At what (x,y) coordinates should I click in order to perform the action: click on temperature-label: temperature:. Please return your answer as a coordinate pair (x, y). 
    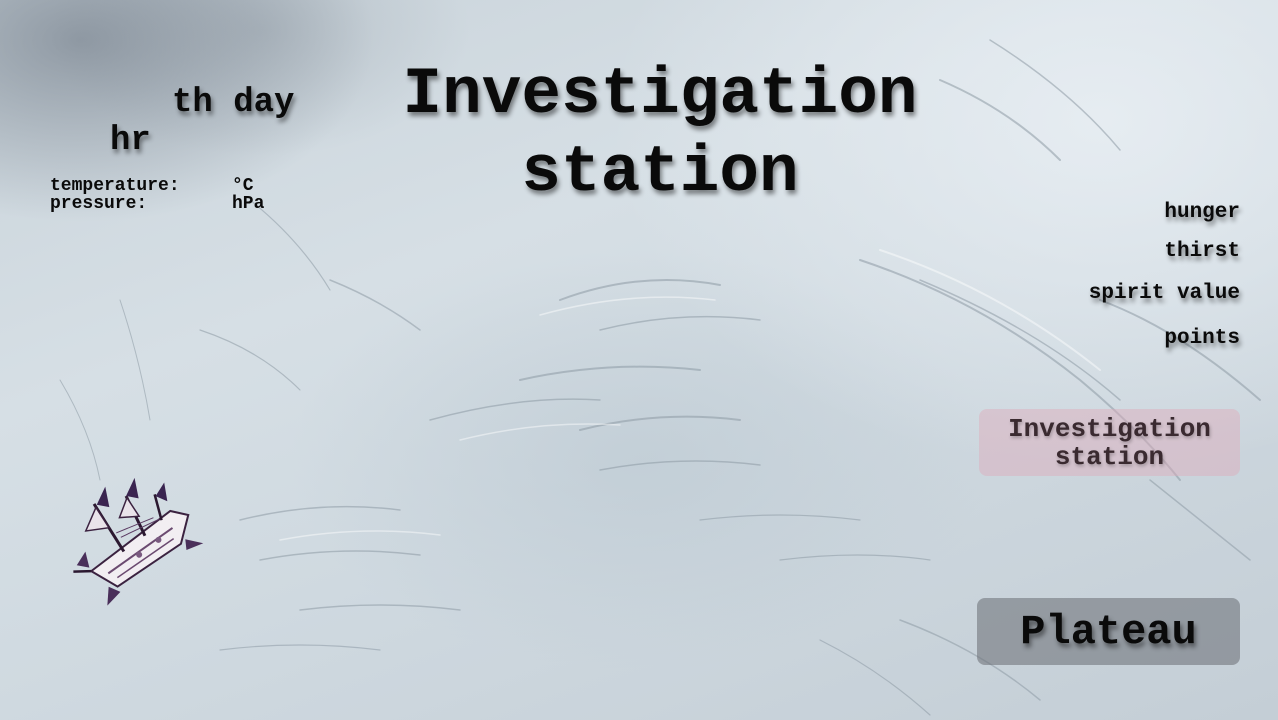
    Looking at the image, I should click on (115, 186).